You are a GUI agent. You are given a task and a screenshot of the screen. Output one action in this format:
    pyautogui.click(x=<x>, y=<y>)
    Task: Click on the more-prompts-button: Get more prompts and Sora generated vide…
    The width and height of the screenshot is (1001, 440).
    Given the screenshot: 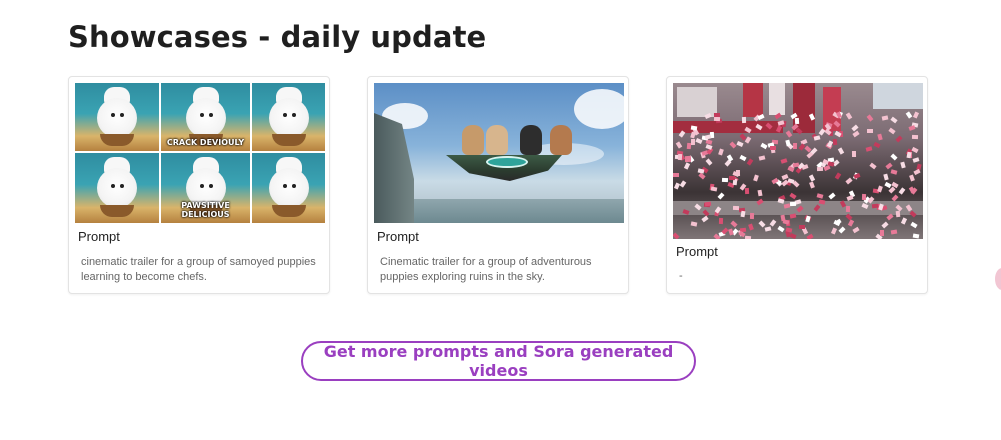 What is the action you would take?
    pyautogui.click(x=498, y=361)
    